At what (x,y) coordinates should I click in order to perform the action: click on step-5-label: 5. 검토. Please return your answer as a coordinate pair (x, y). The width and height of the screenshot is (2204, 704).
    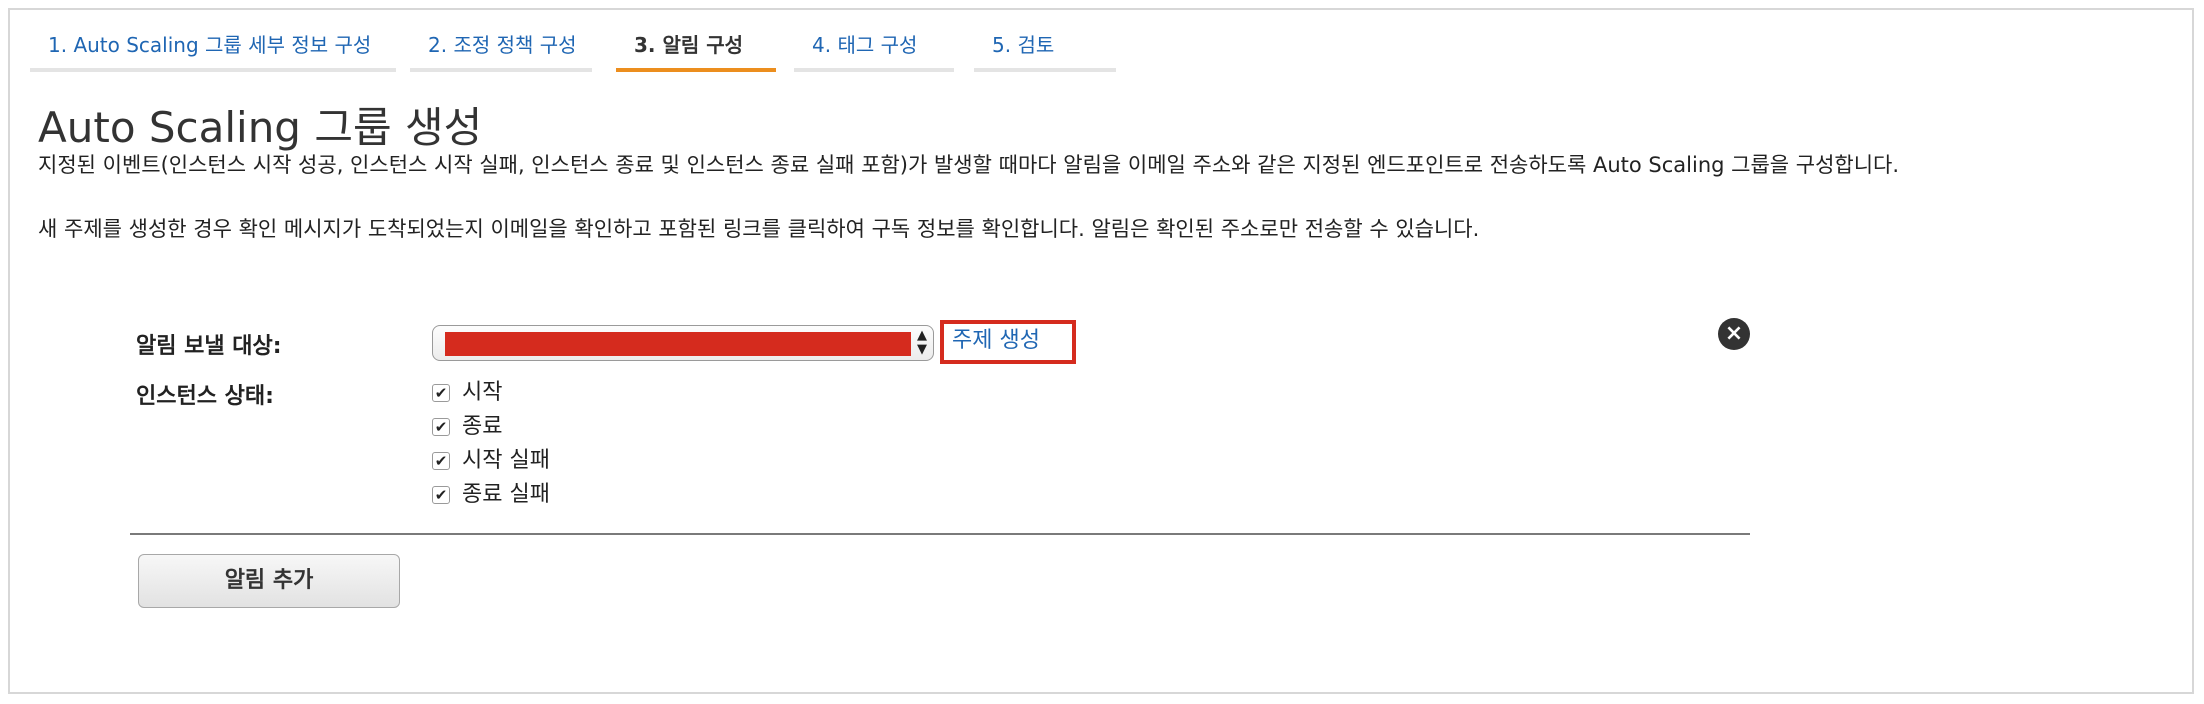
    Looking at the image, I should click on (1023, 45).